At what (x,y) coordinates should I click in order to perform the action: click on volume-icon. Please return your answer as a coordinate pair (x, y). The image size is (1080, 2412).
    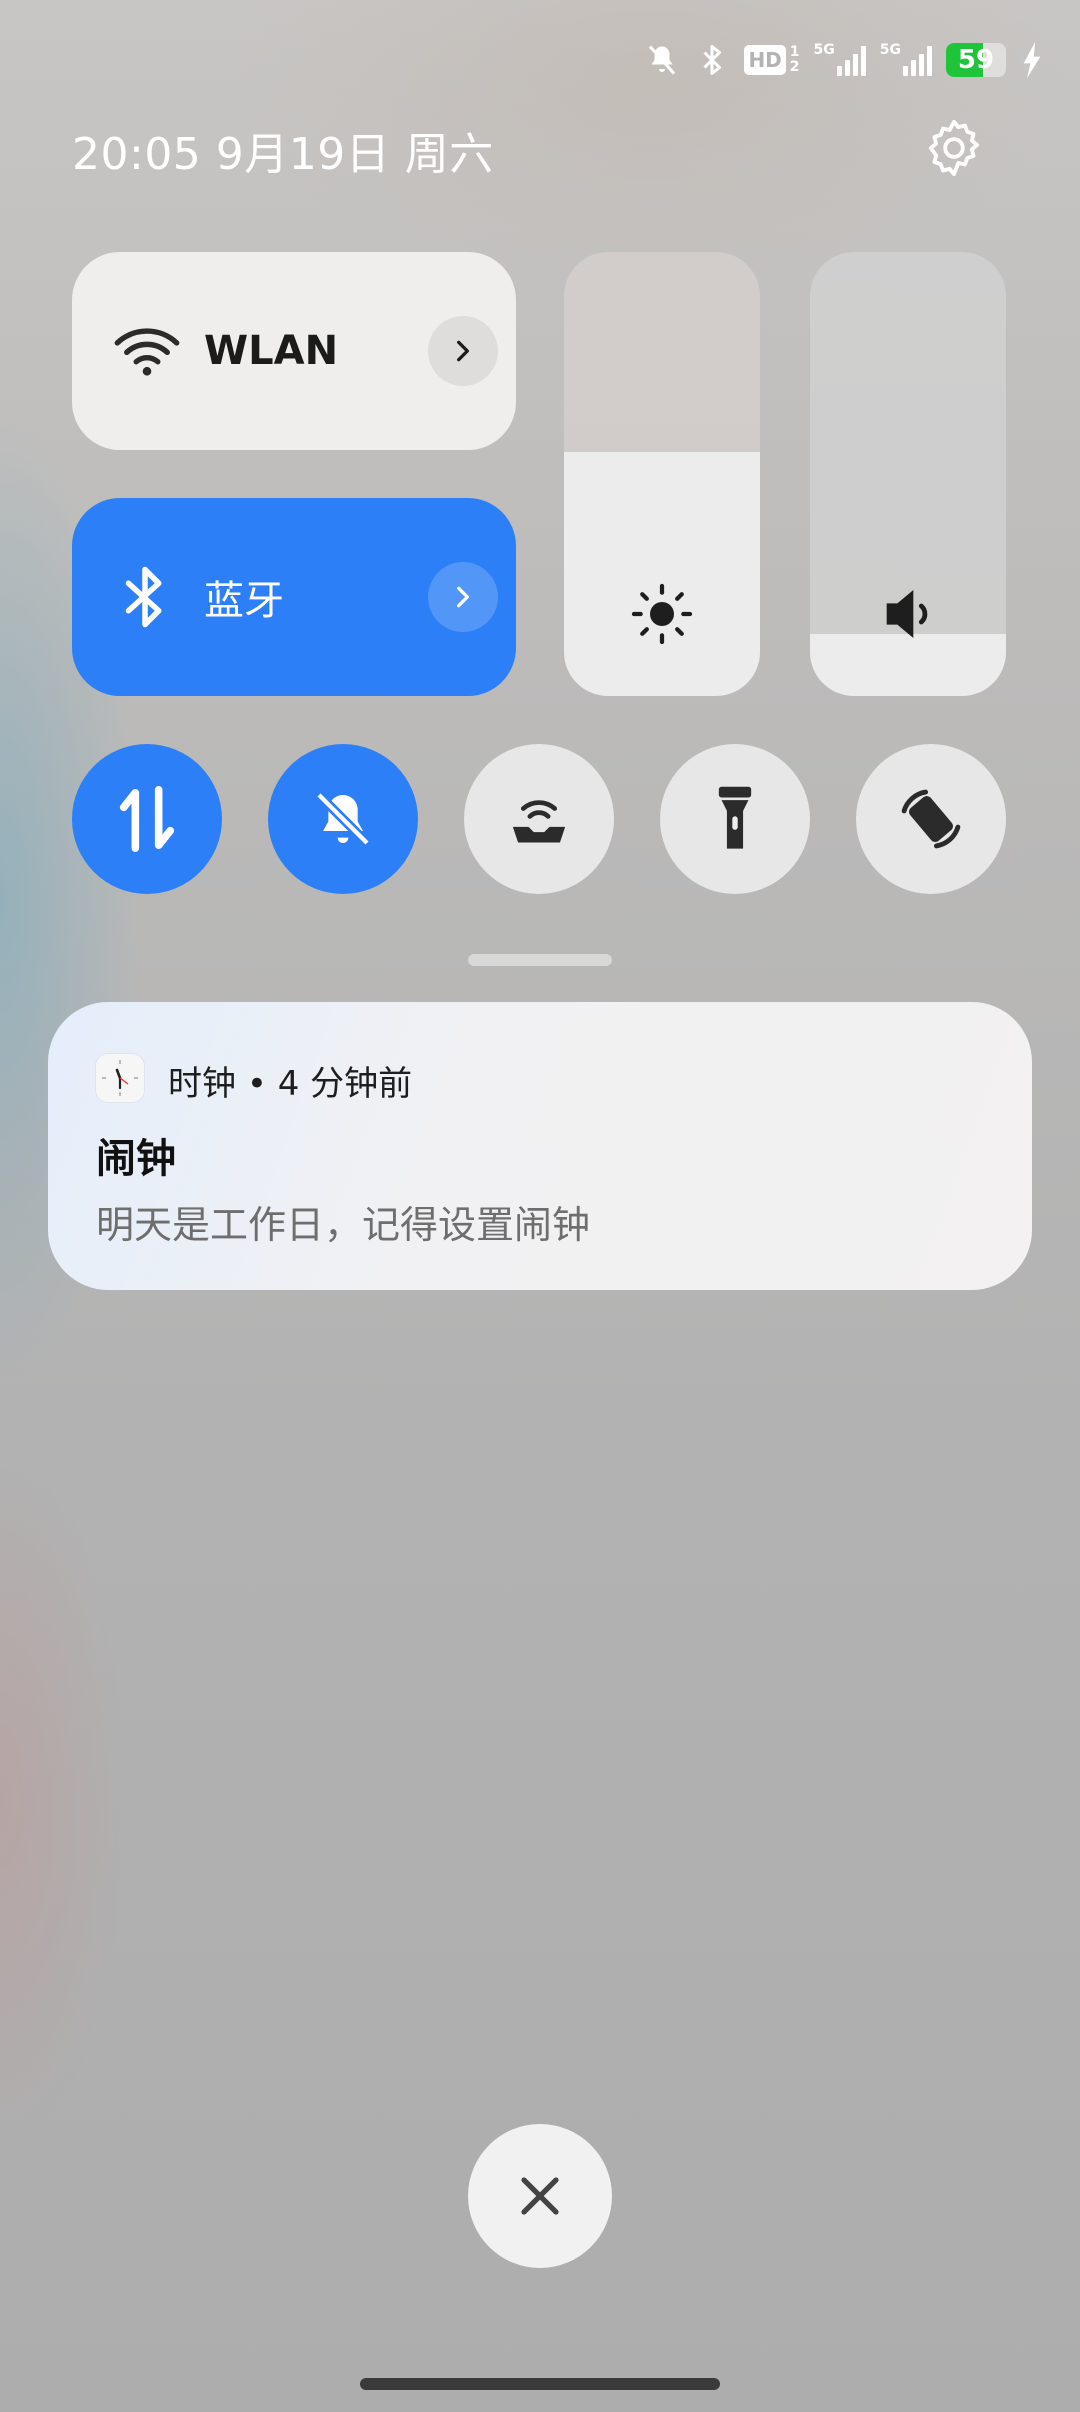
    Looking at the image, I should click on (907, 614).